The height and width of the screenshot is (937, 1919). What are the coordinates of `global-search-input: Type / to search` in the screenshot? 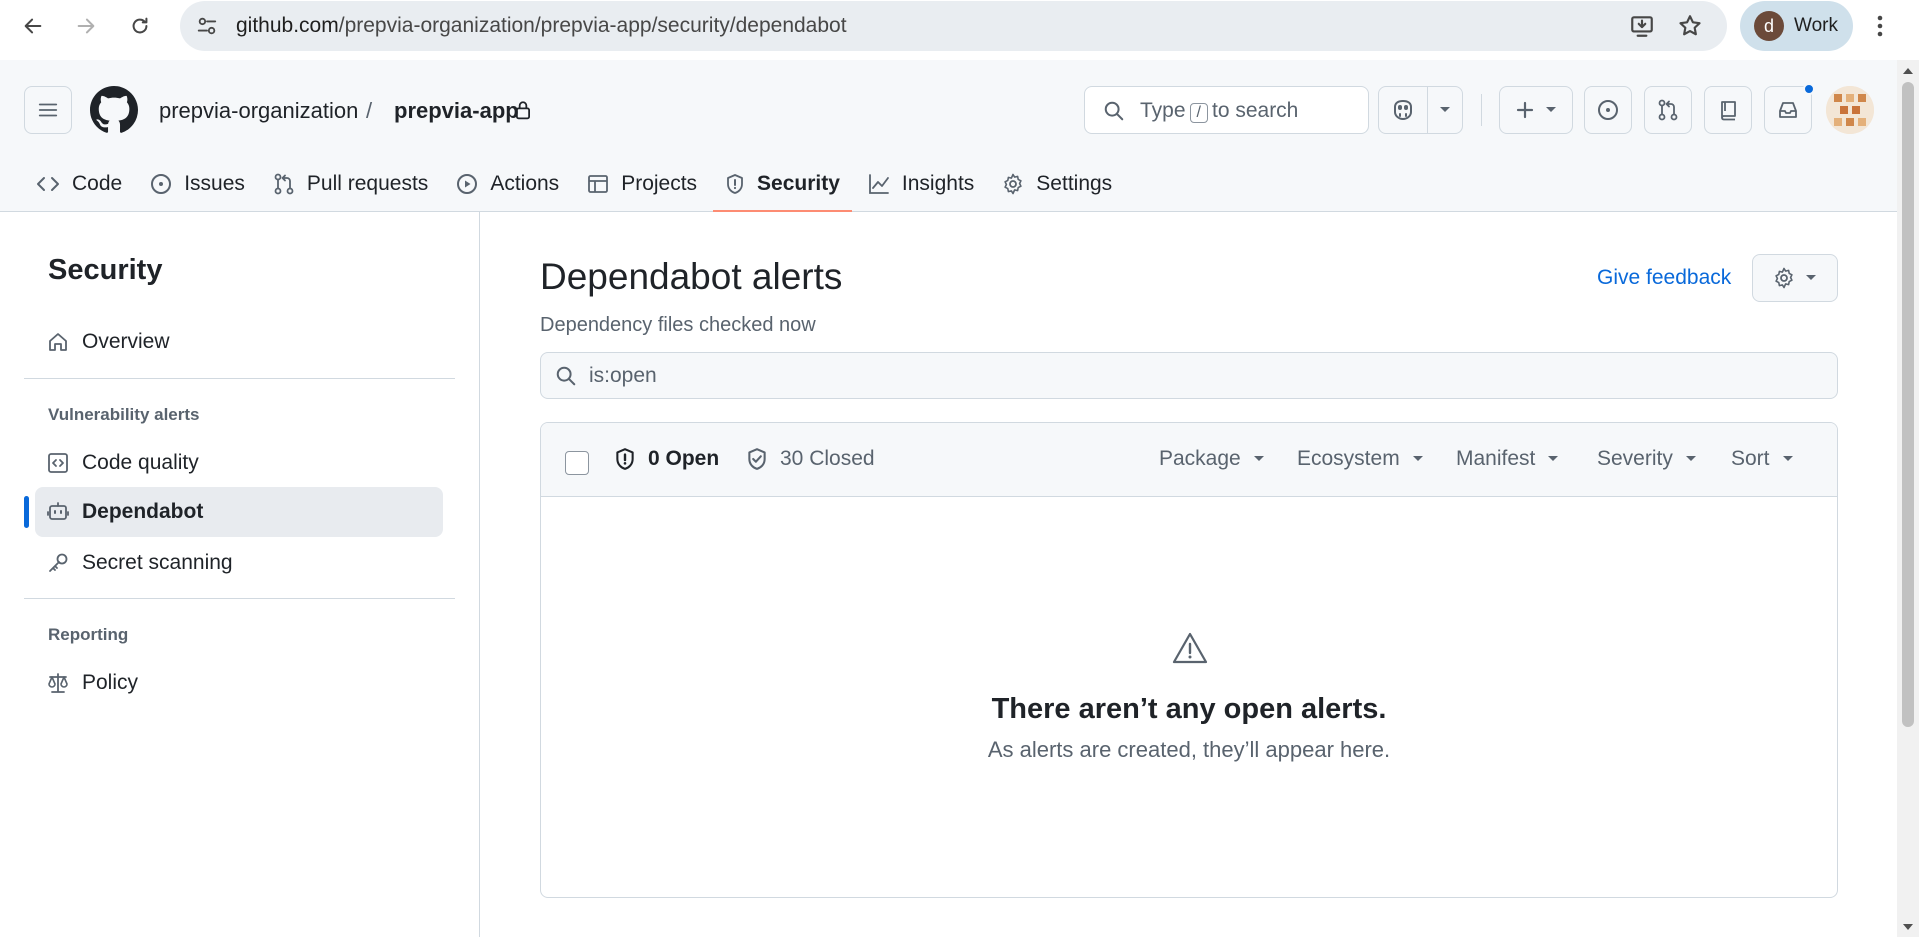 It's located at (1226, 110).